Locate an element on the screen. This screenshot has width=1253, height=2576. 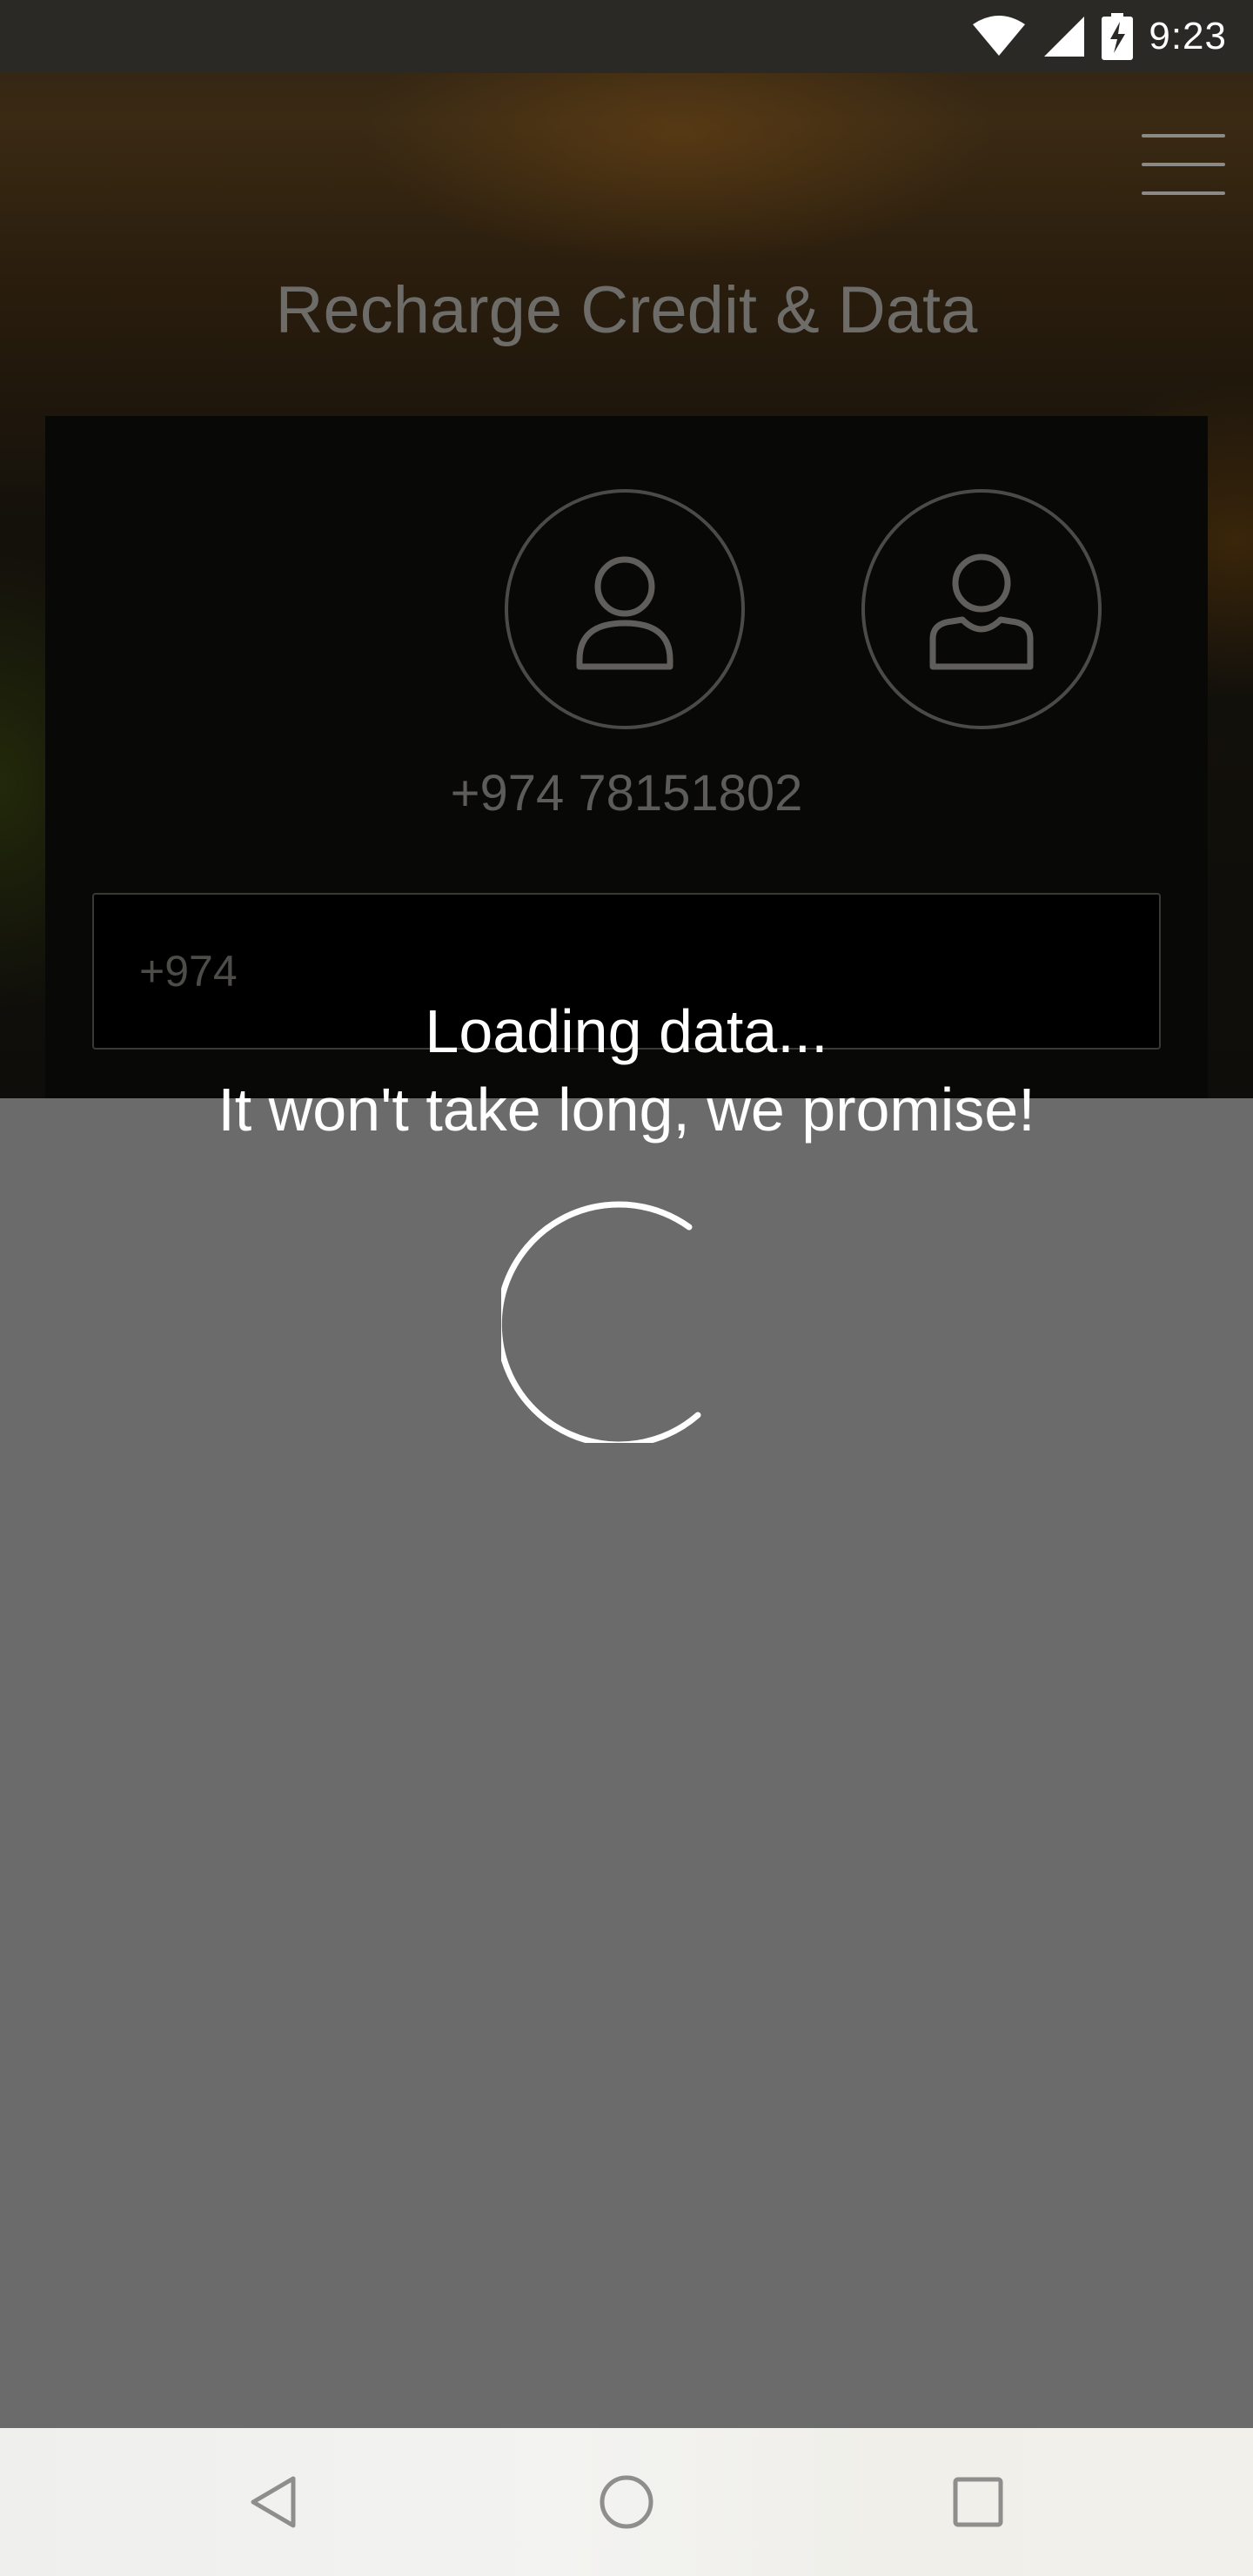
avatar-self is located at coordinates (625, 609).